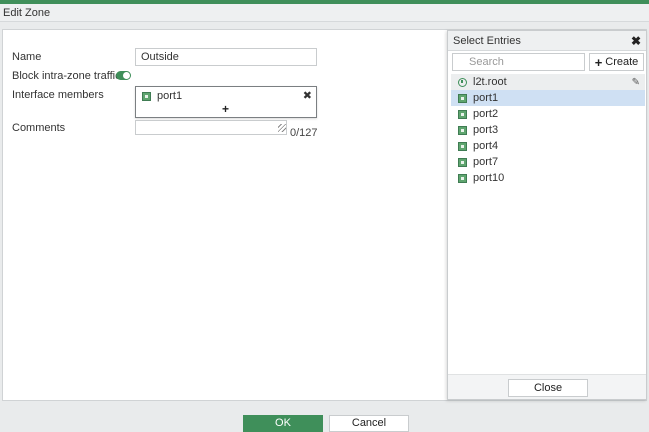 The width and height of the screenshot is (649, 432). I want to click on name-label: Name, so click(27, 57).